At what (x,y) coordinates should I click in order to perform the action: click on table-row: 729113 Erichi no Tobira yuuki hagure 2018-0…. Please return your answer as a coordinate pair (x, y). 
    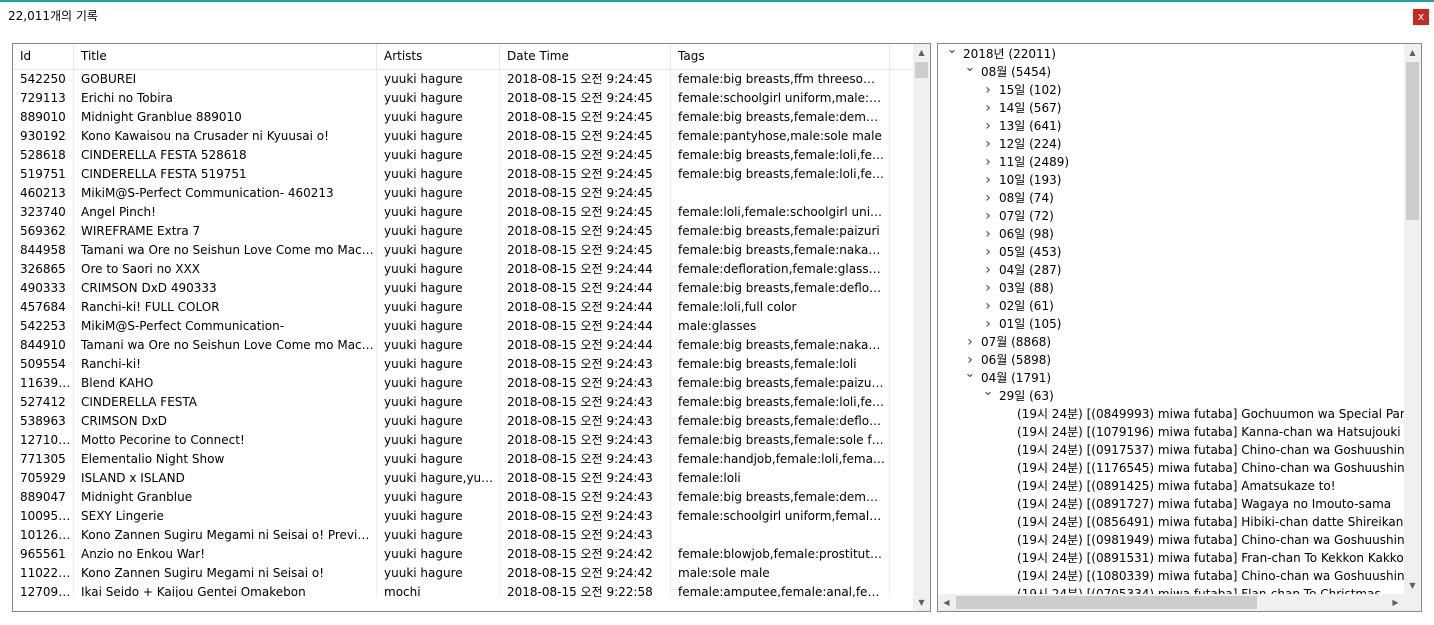
    Looking at the image, I should click on (464, 98).